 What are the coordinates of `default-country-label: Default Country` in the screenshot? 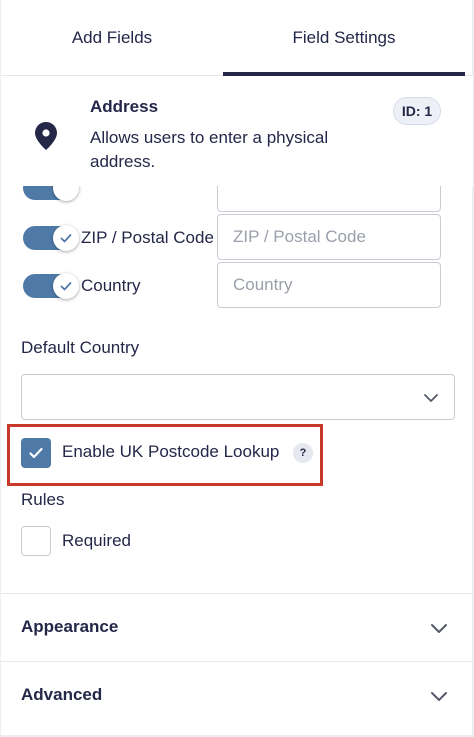 It's located at (80, 347).